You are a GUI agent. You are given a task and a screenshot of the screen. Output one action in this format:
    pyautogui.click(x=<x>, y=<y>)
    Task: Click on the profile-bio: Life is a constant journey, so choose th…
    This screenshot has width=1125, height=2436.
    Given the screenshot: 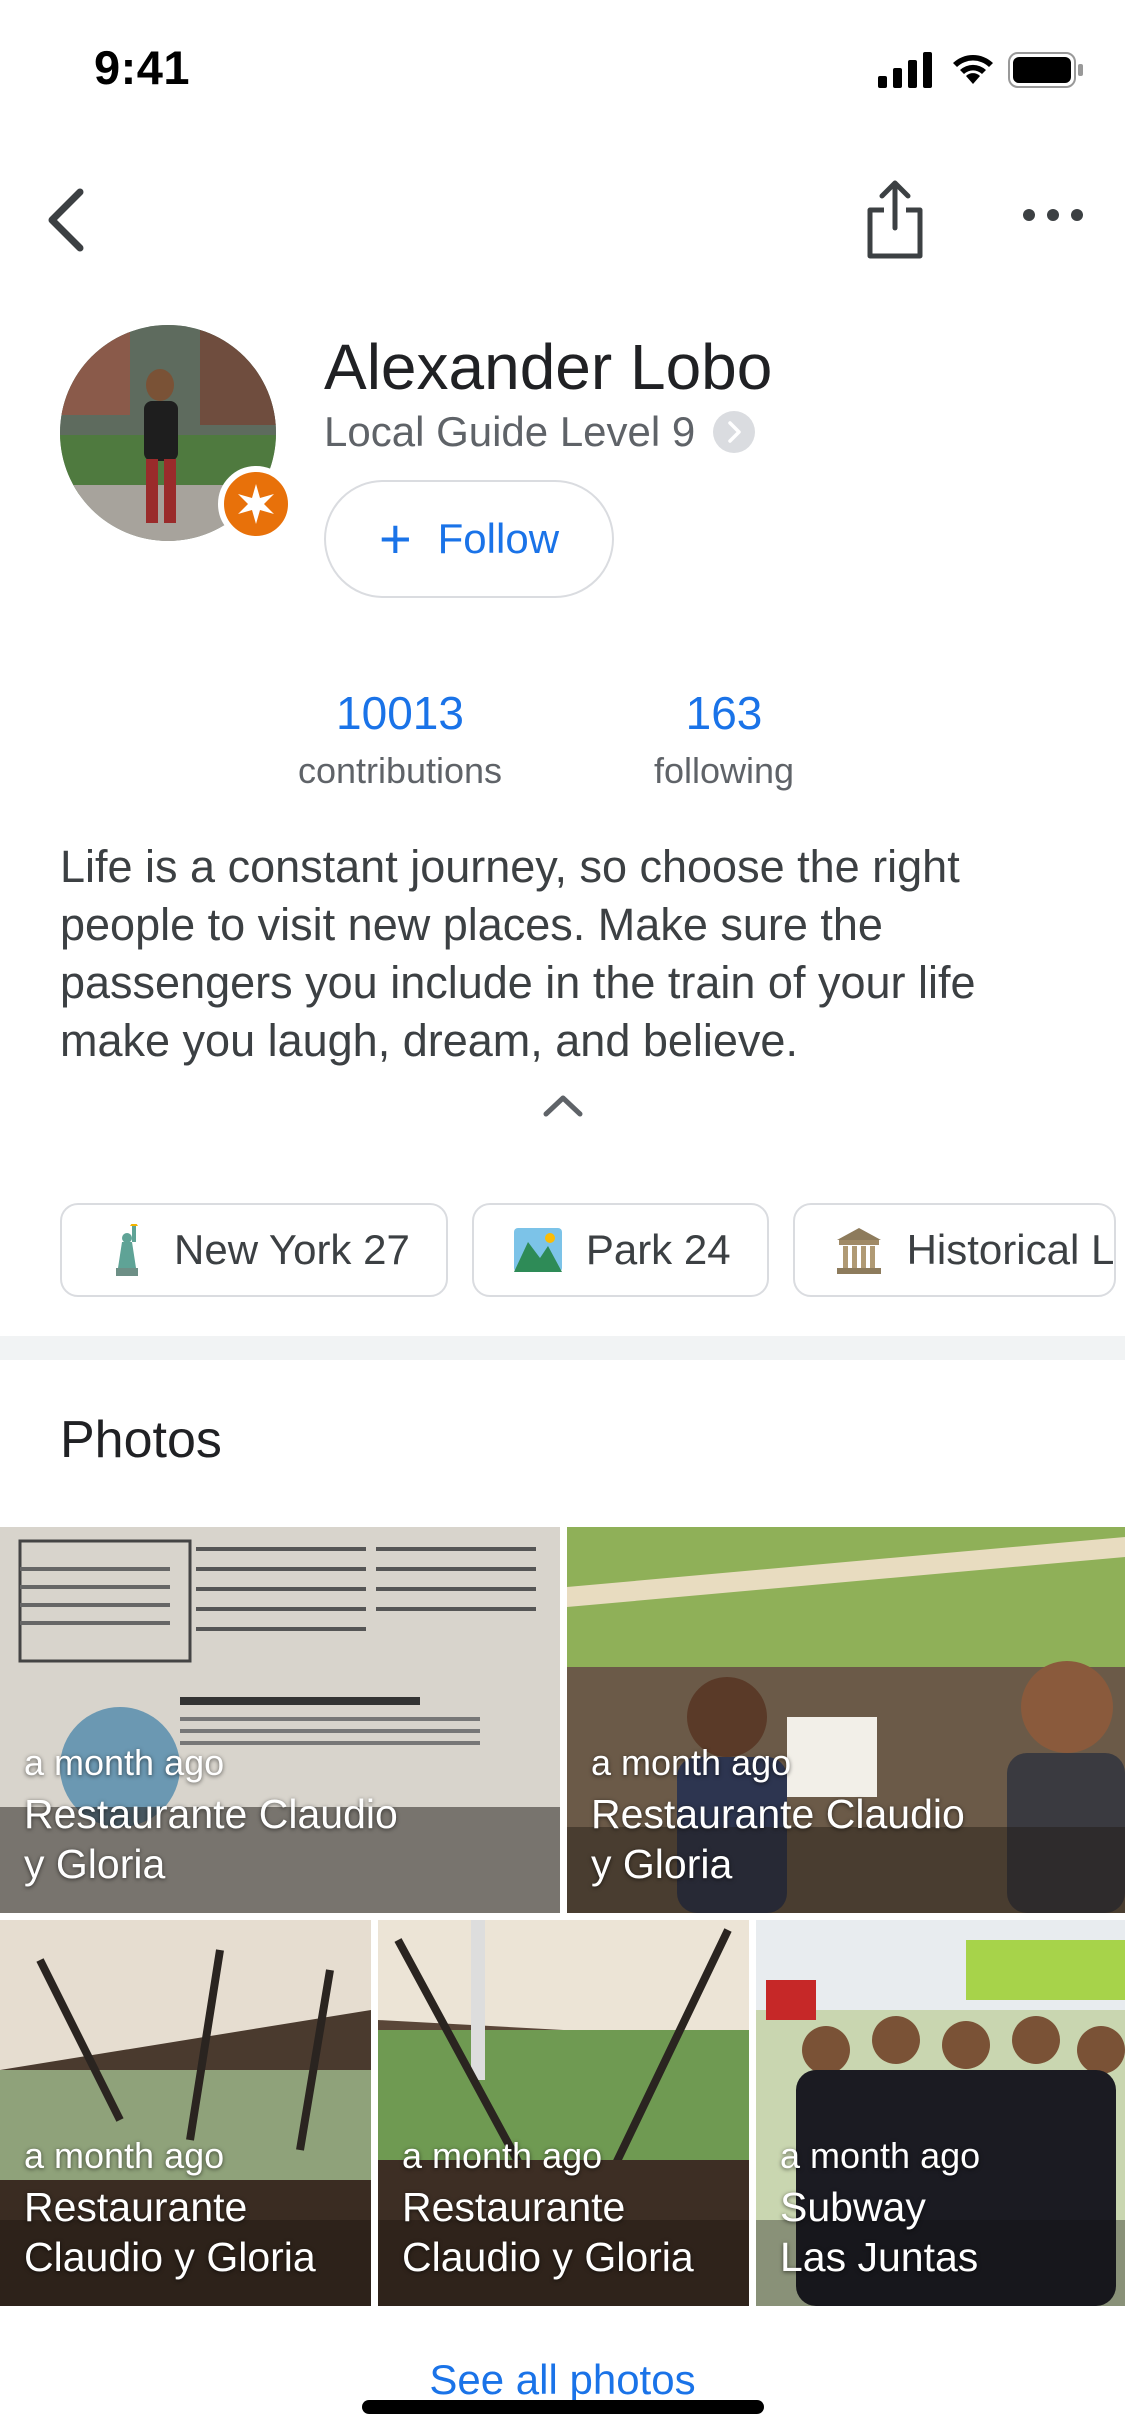 What is the action you would take?
    pyautogui.click(x=518, y=953)
    